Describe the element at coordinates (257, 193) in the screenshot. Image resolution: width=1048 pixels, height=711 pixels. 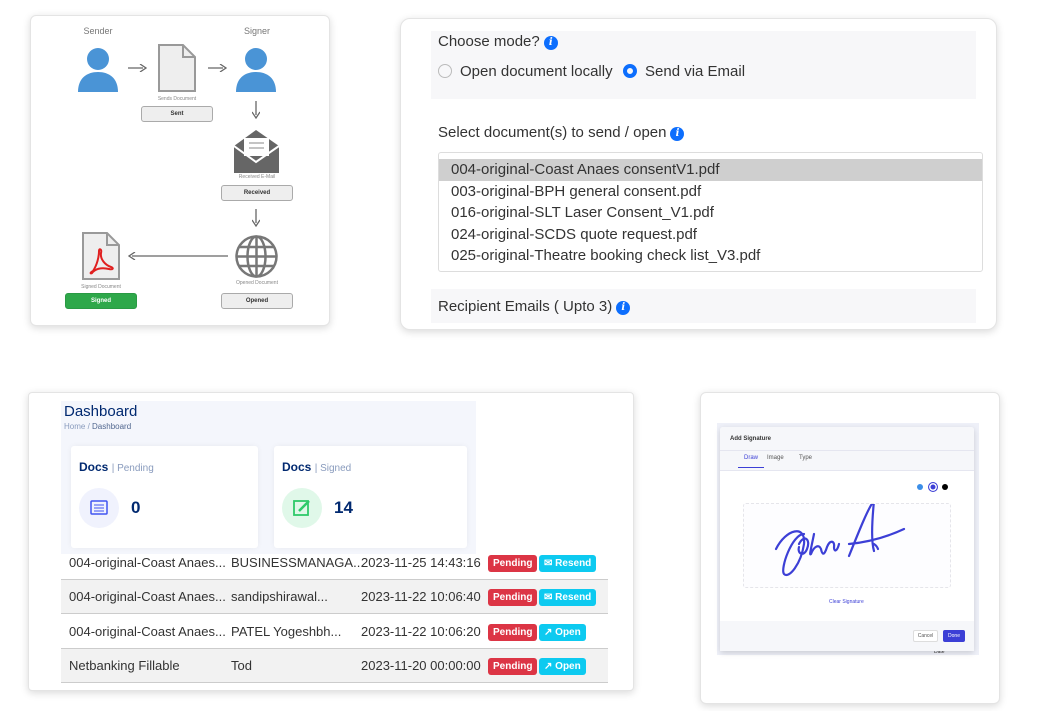
I see `received-status: Received` at that location.